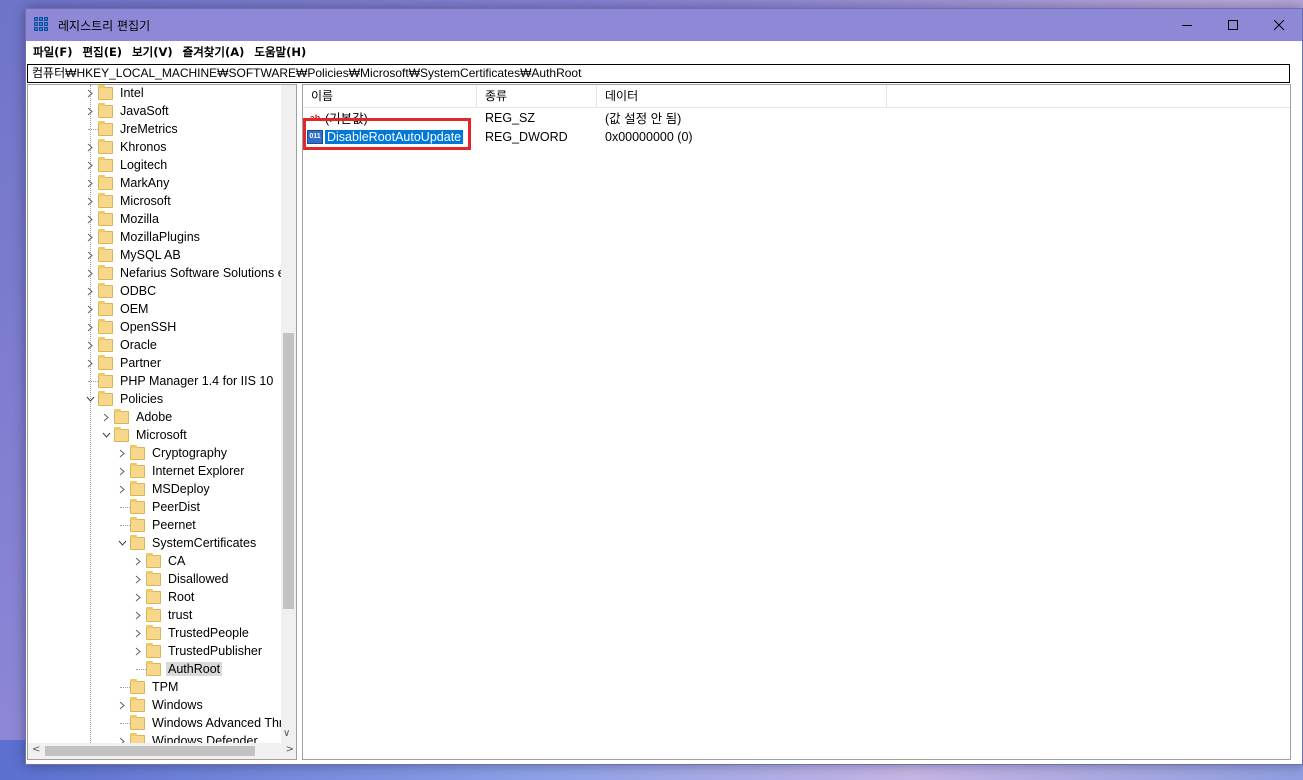  Describe the element at coordinates (282, 52) in the screenshot. I see `menu-help: 도움말(H)` at that location.